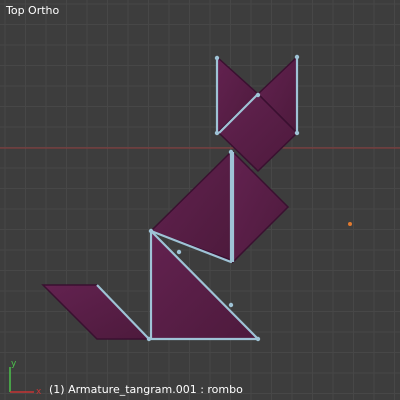 Image resolution: width=400 pixels, height=400 pixels. Describe the element at coordinates (39, 392) in the screenshot. I see `gizmo-x-label: x` at that location.